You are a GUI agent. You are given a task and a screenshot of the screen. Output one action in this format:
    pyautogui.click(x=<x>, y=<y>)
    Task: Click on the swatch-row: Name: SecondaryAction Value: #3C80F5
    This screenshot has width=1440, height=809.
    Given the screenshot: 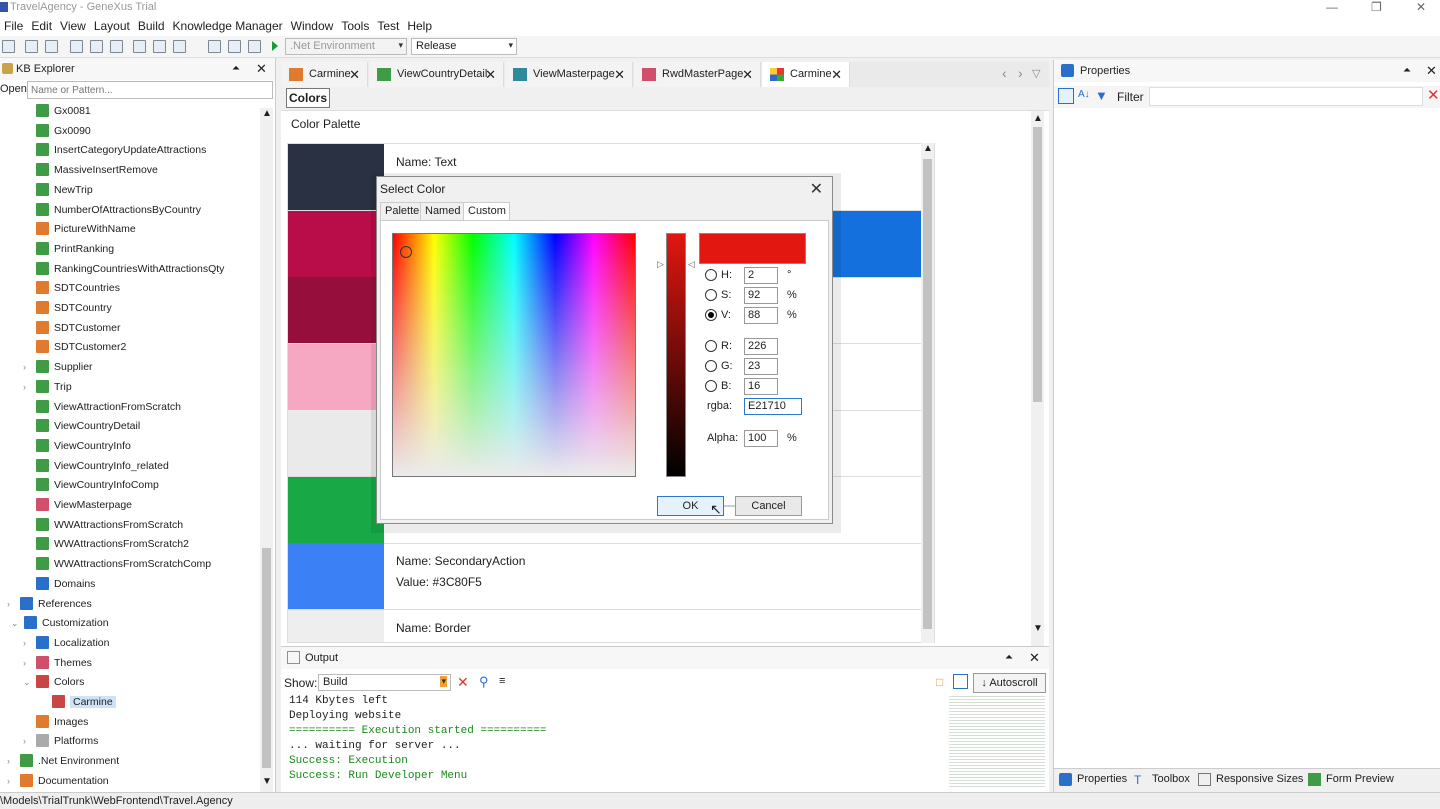 What is the action you would take?
    pyautogui.click(x=608, y=576)
    